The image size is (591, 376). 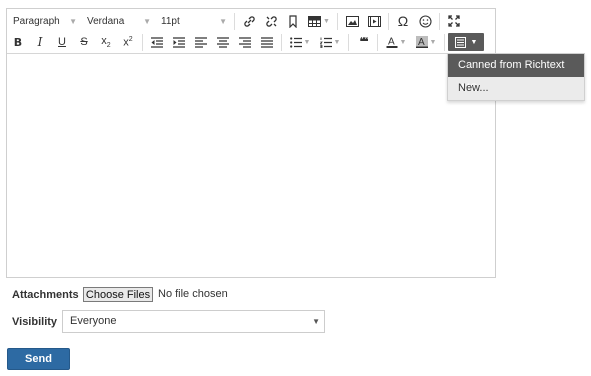 I want to click on indent-icon, so click(x=179, y=42).